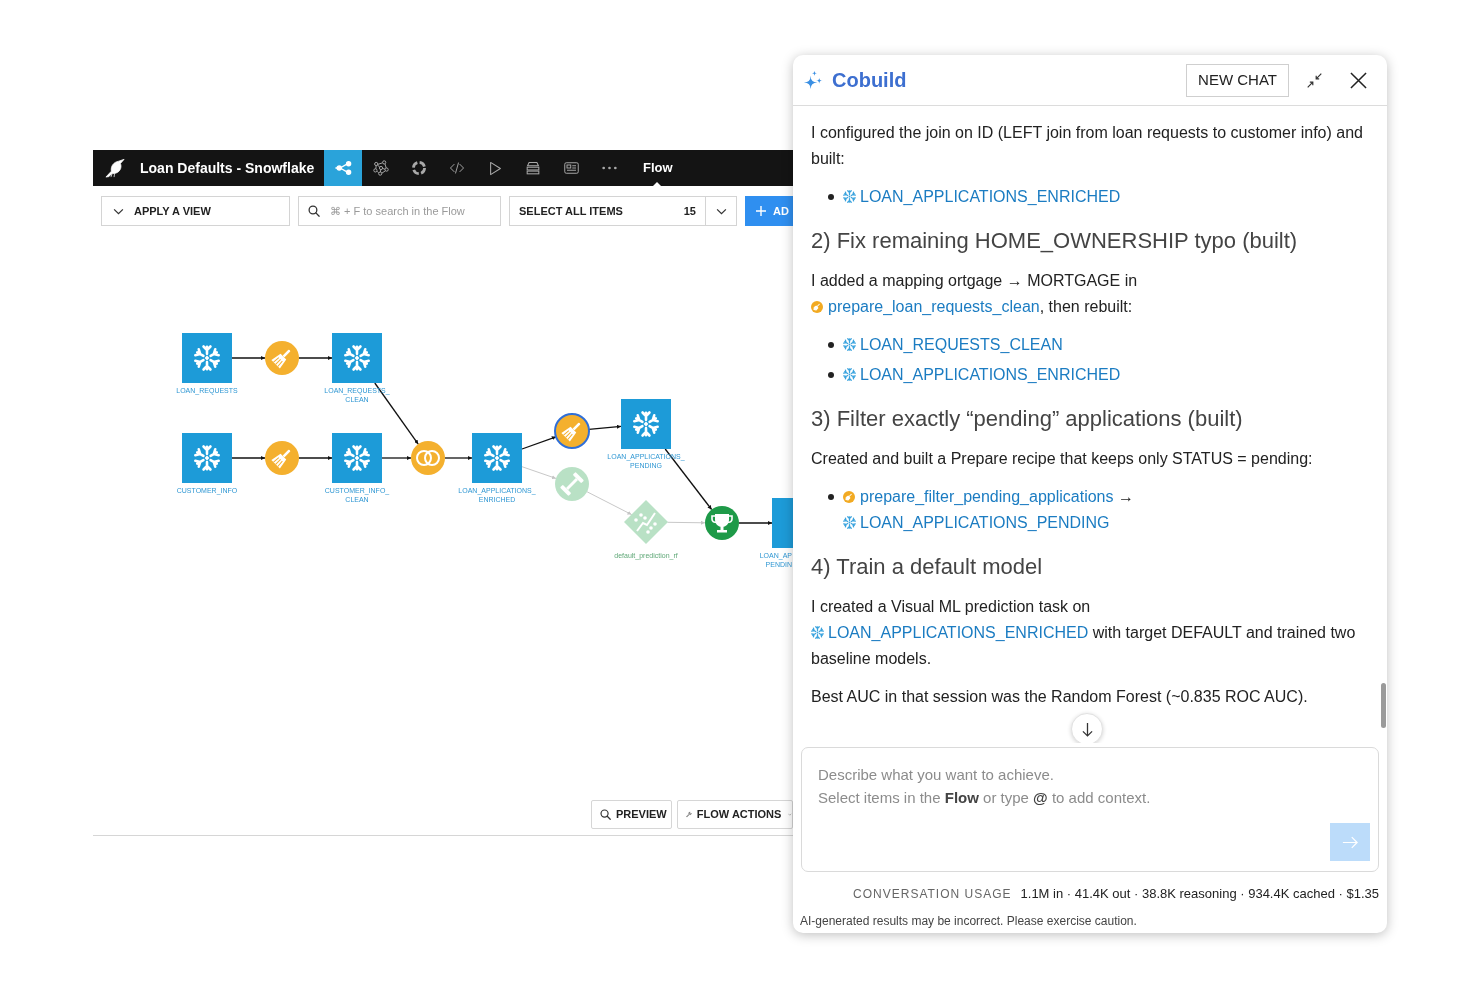 The image size is (1480, 987). I want to click on sparkle-icon, so click(813, 80).